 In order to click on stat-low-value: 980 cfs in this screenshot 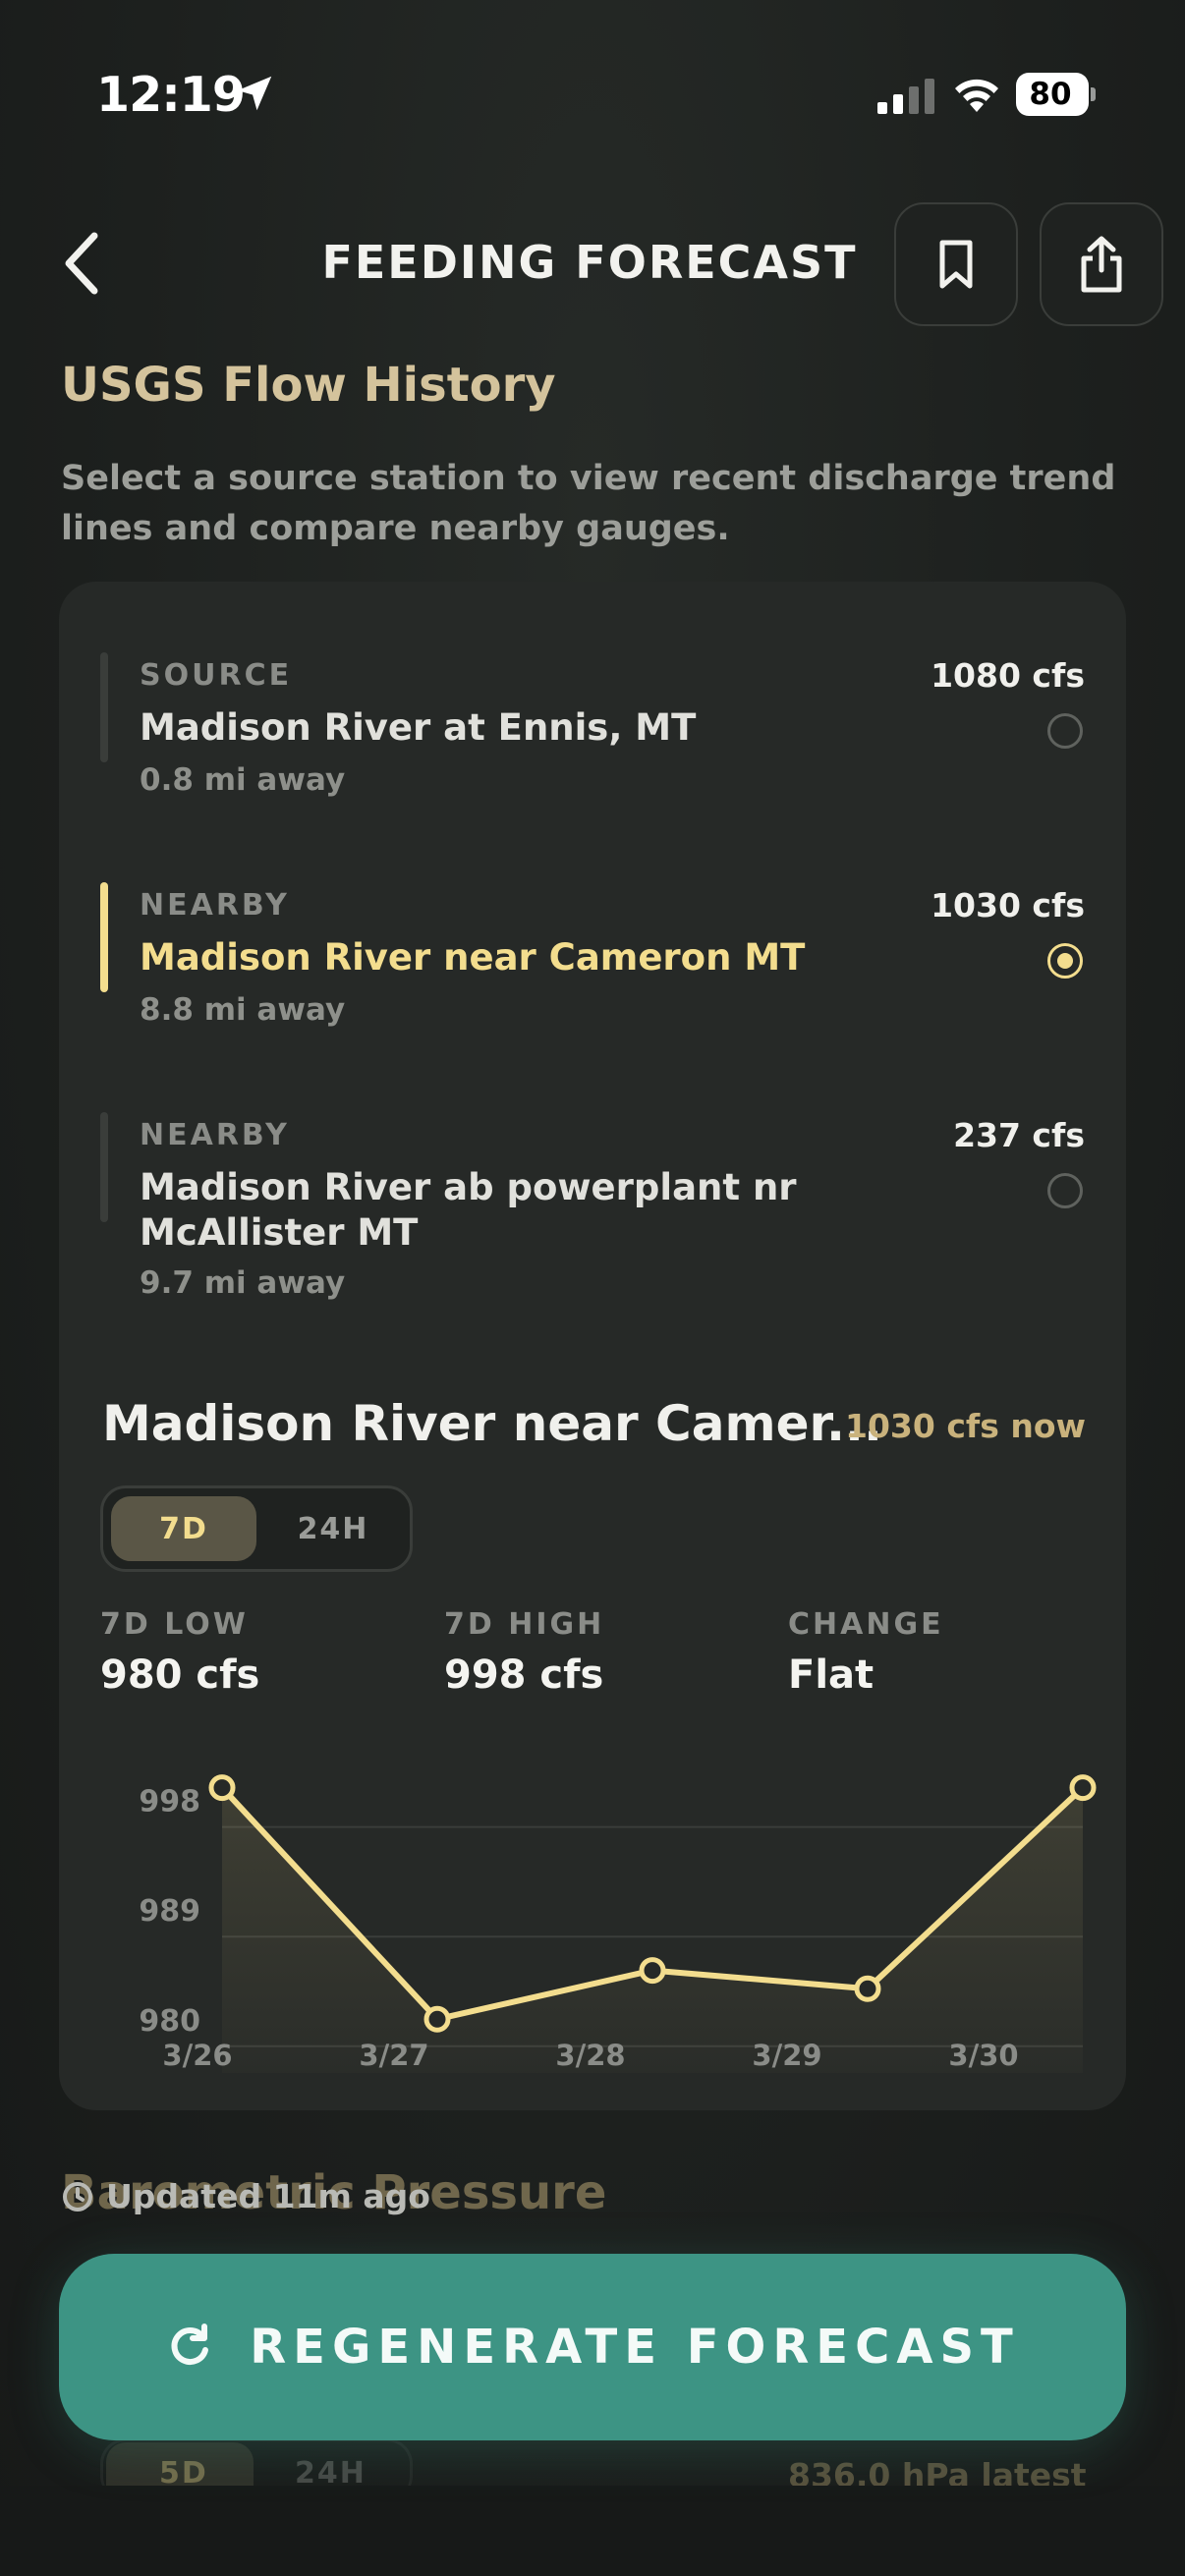, I will do `click(180, 1675)`.